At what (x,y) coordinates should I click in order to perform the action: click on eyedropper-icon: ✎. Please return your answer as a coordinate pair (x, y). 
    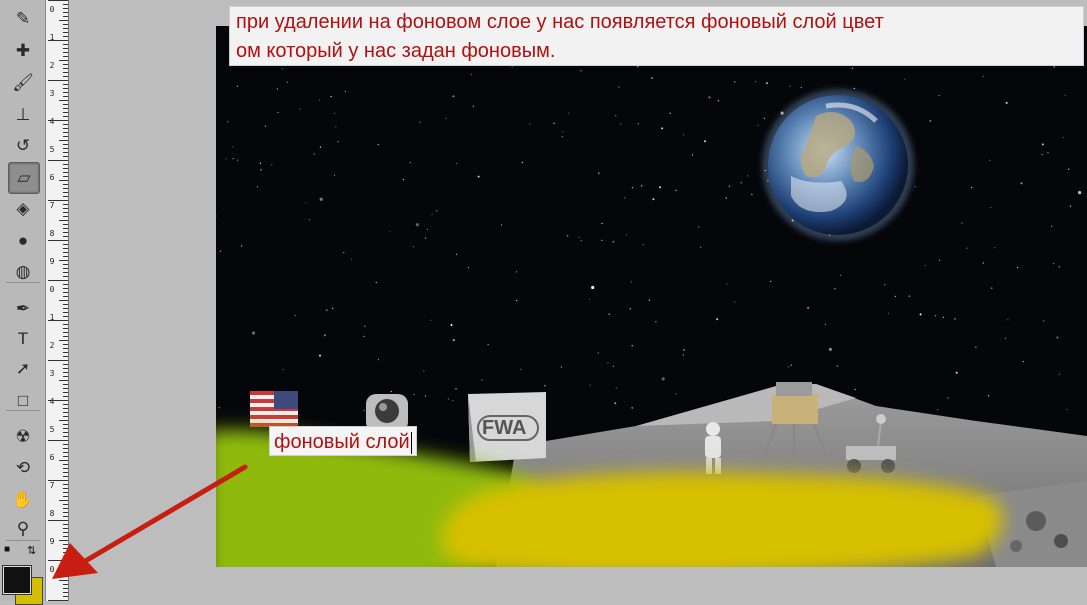
    Looking at the image, I should click on (23, 18).